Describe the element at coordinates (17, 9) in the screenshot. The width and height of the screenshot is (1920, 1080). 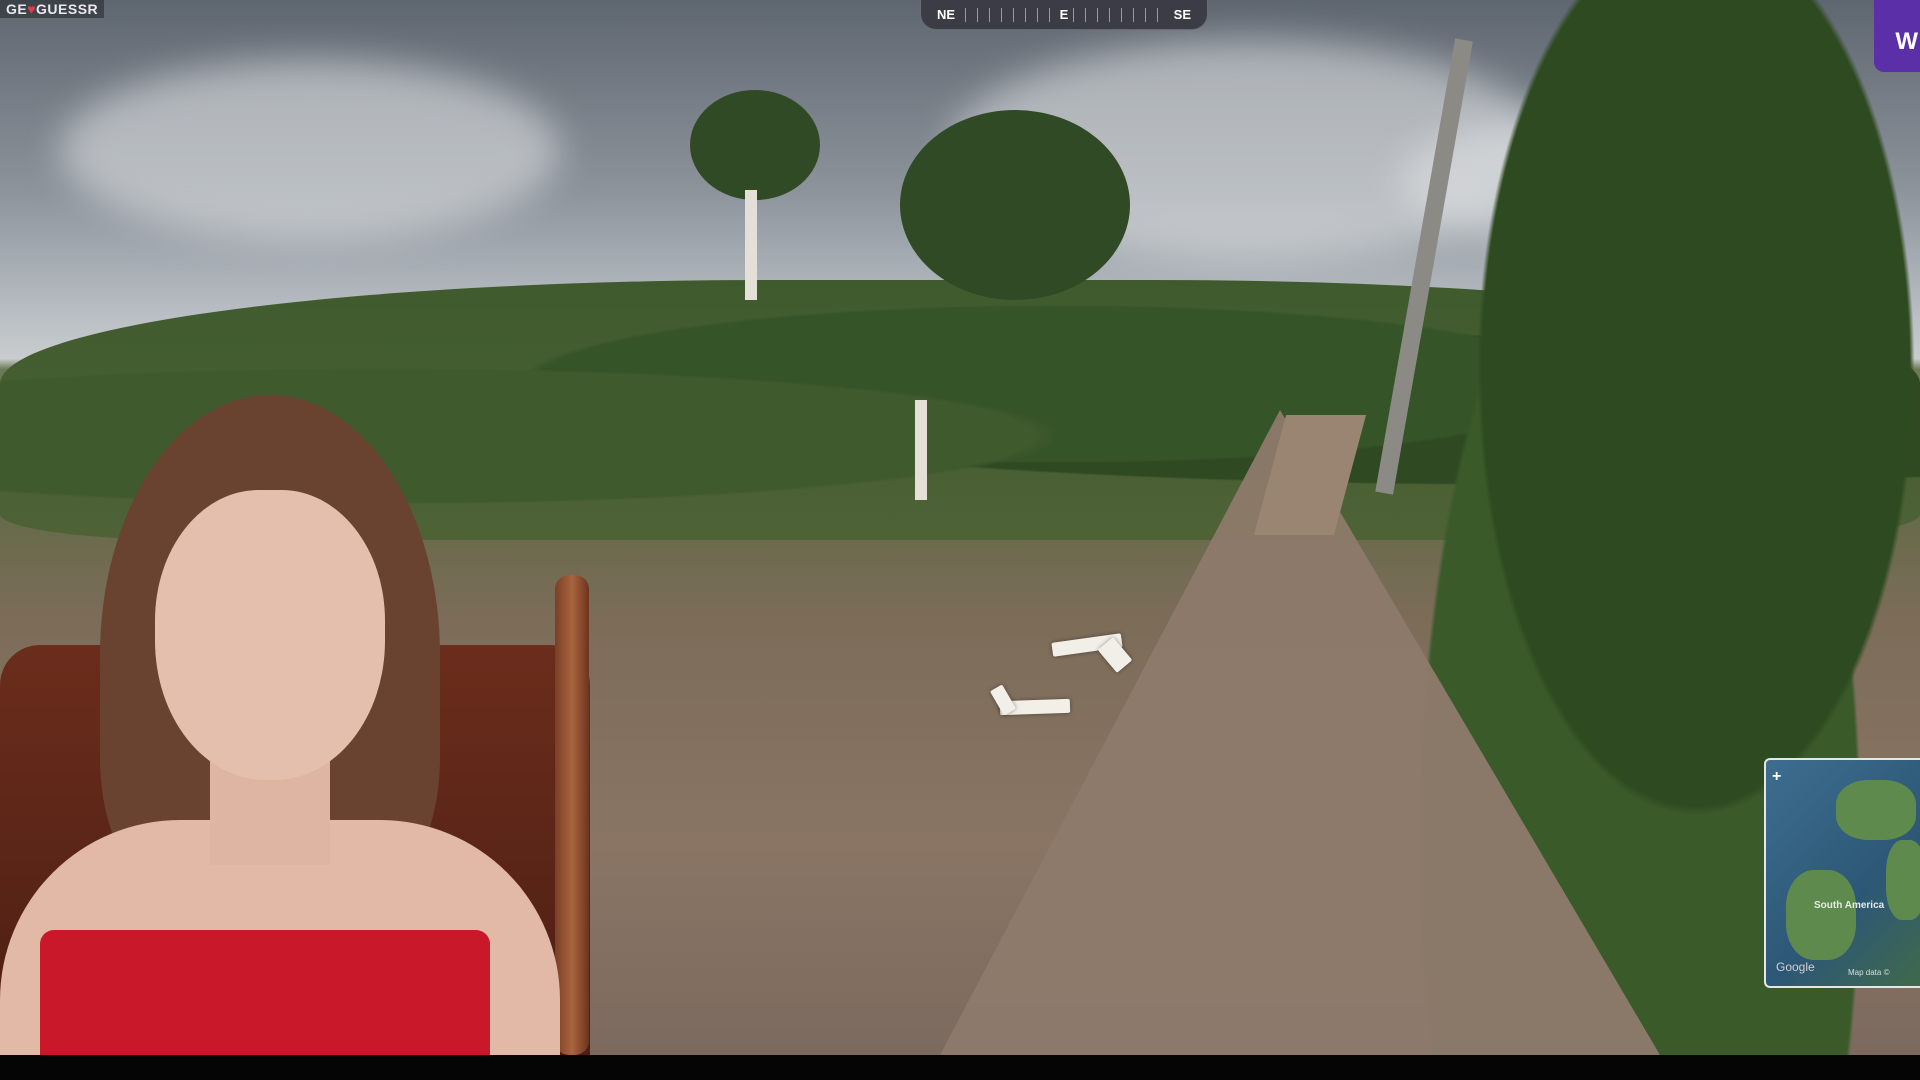
I see `logo-text: GE` at that location.